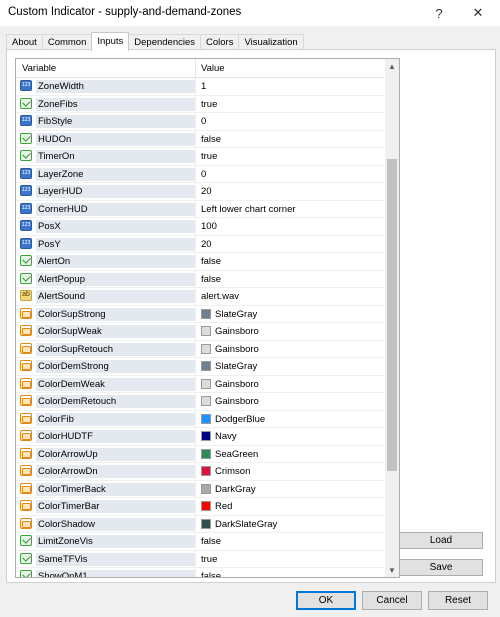 The image size is (500, 617). I want to click on table-row: LayerZone 0, so click(200, 174).